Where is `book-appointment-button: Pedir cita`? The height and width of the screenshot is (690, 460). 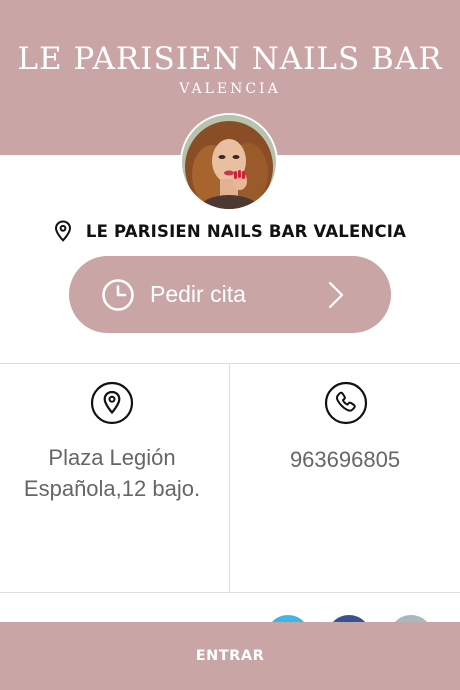
book-appointment-button: Pedir cita is located at coordinates (230, 294).